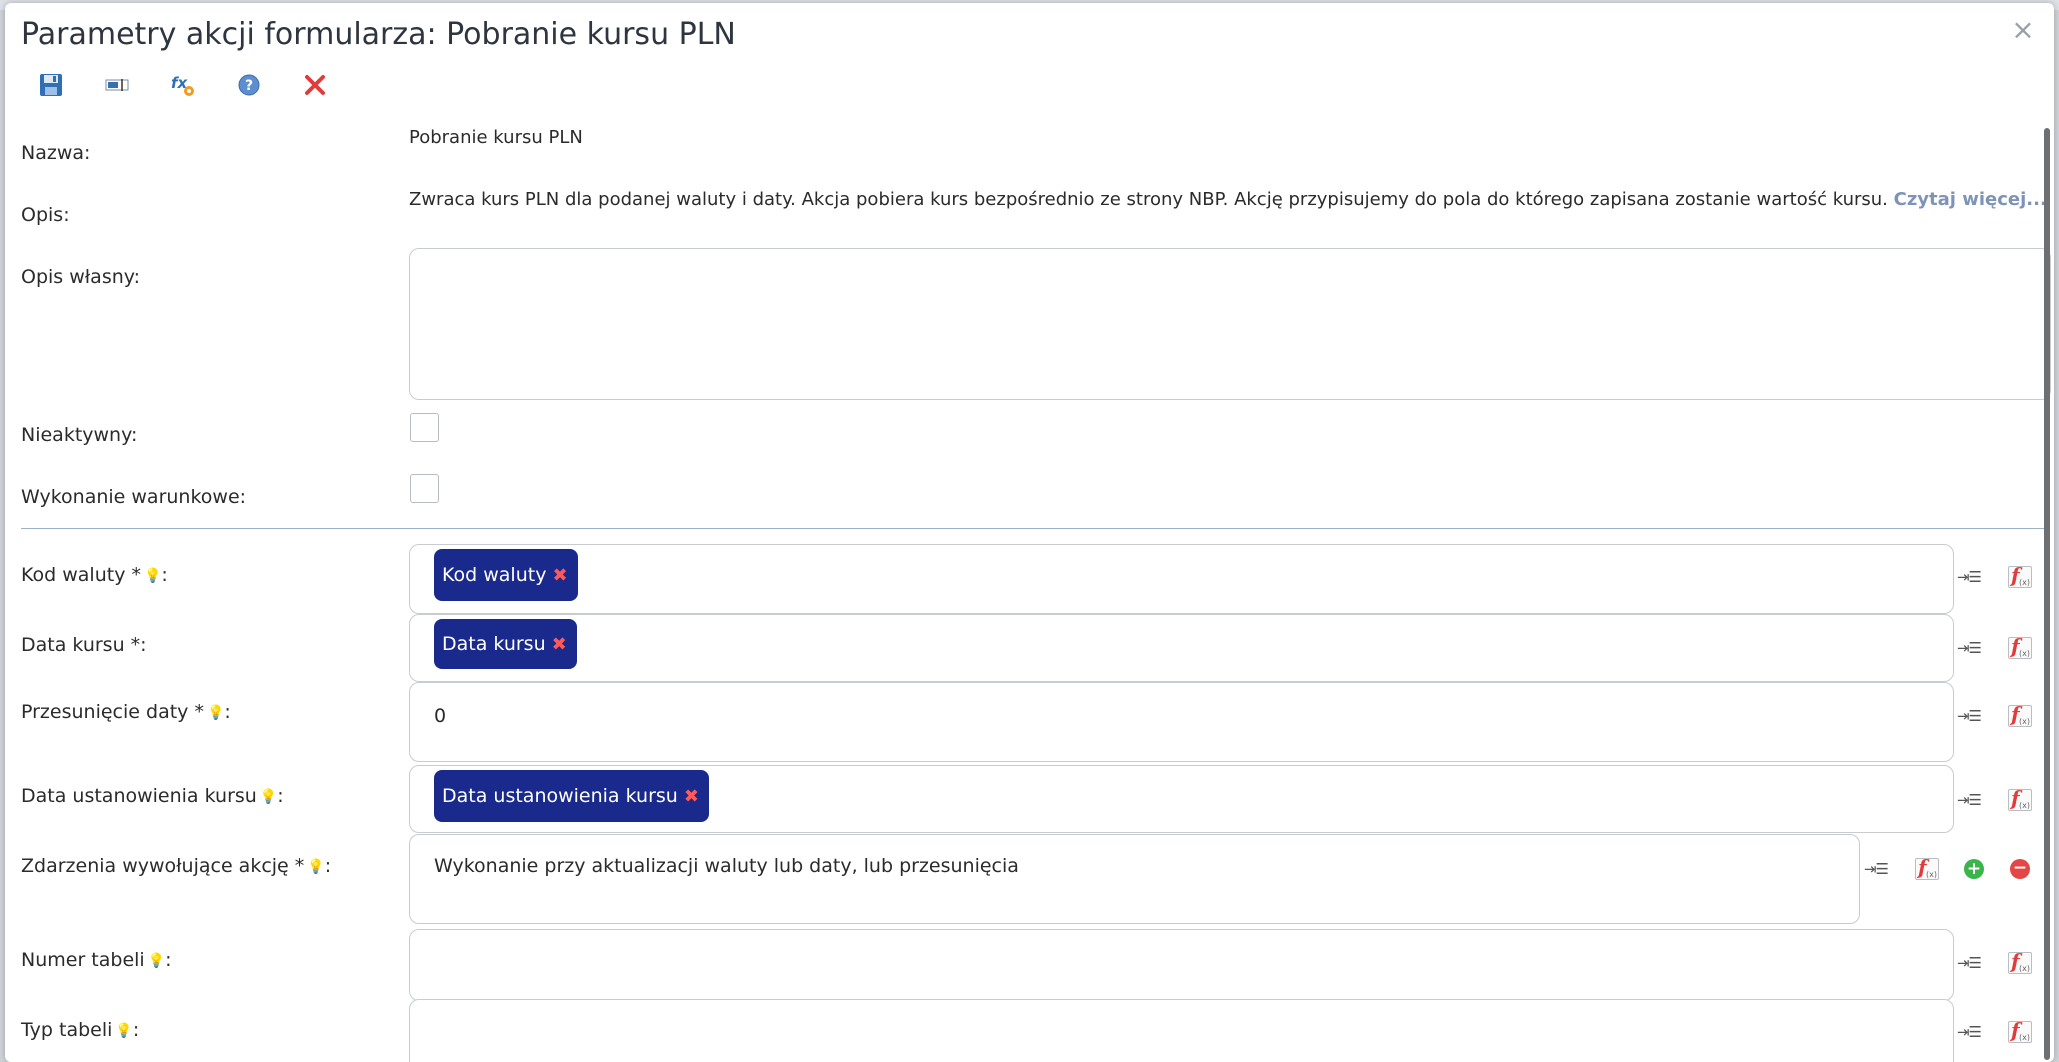  What do you see at coordinates (81, 575) in the screenshot?
I see `currency-code-label-text: Kod waluty *` at bounding box center [81, 575].